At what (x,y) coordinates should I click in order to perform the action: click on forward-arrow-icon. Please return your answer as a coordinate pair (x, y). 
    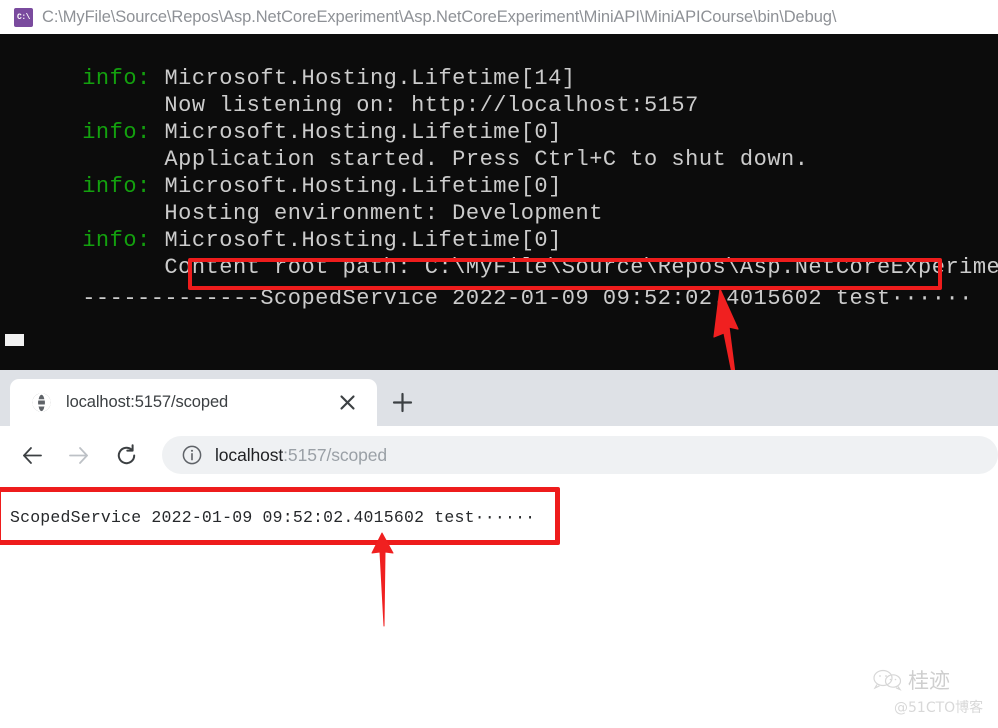
    Looking at the image, I should click on (78, 455).